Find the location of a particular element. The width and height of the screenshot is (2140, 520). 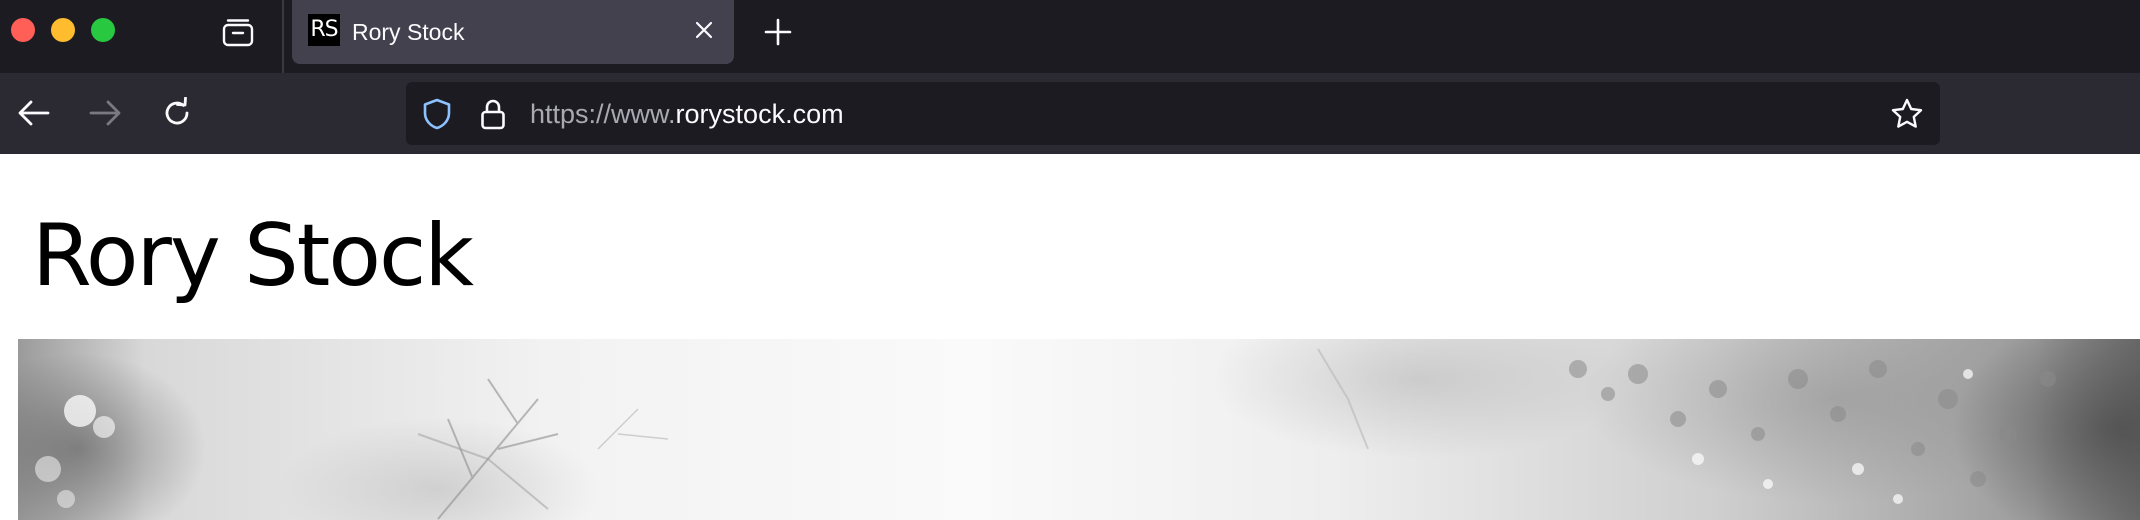

url-prefix: https://www. is located at coordinates (603, 114).